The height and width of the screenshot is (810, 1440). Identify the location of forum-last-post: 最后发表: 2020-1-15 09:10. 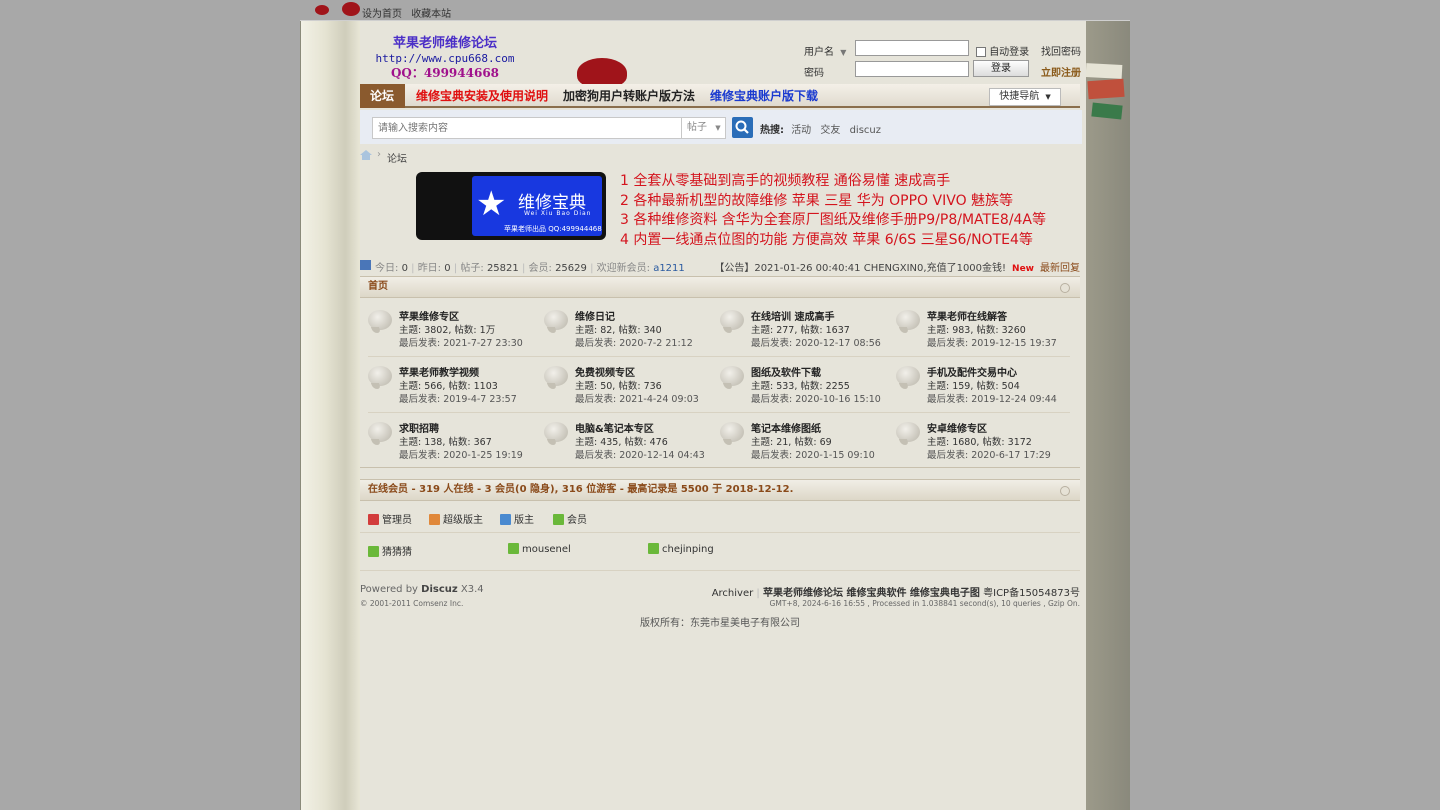
(813, 455).